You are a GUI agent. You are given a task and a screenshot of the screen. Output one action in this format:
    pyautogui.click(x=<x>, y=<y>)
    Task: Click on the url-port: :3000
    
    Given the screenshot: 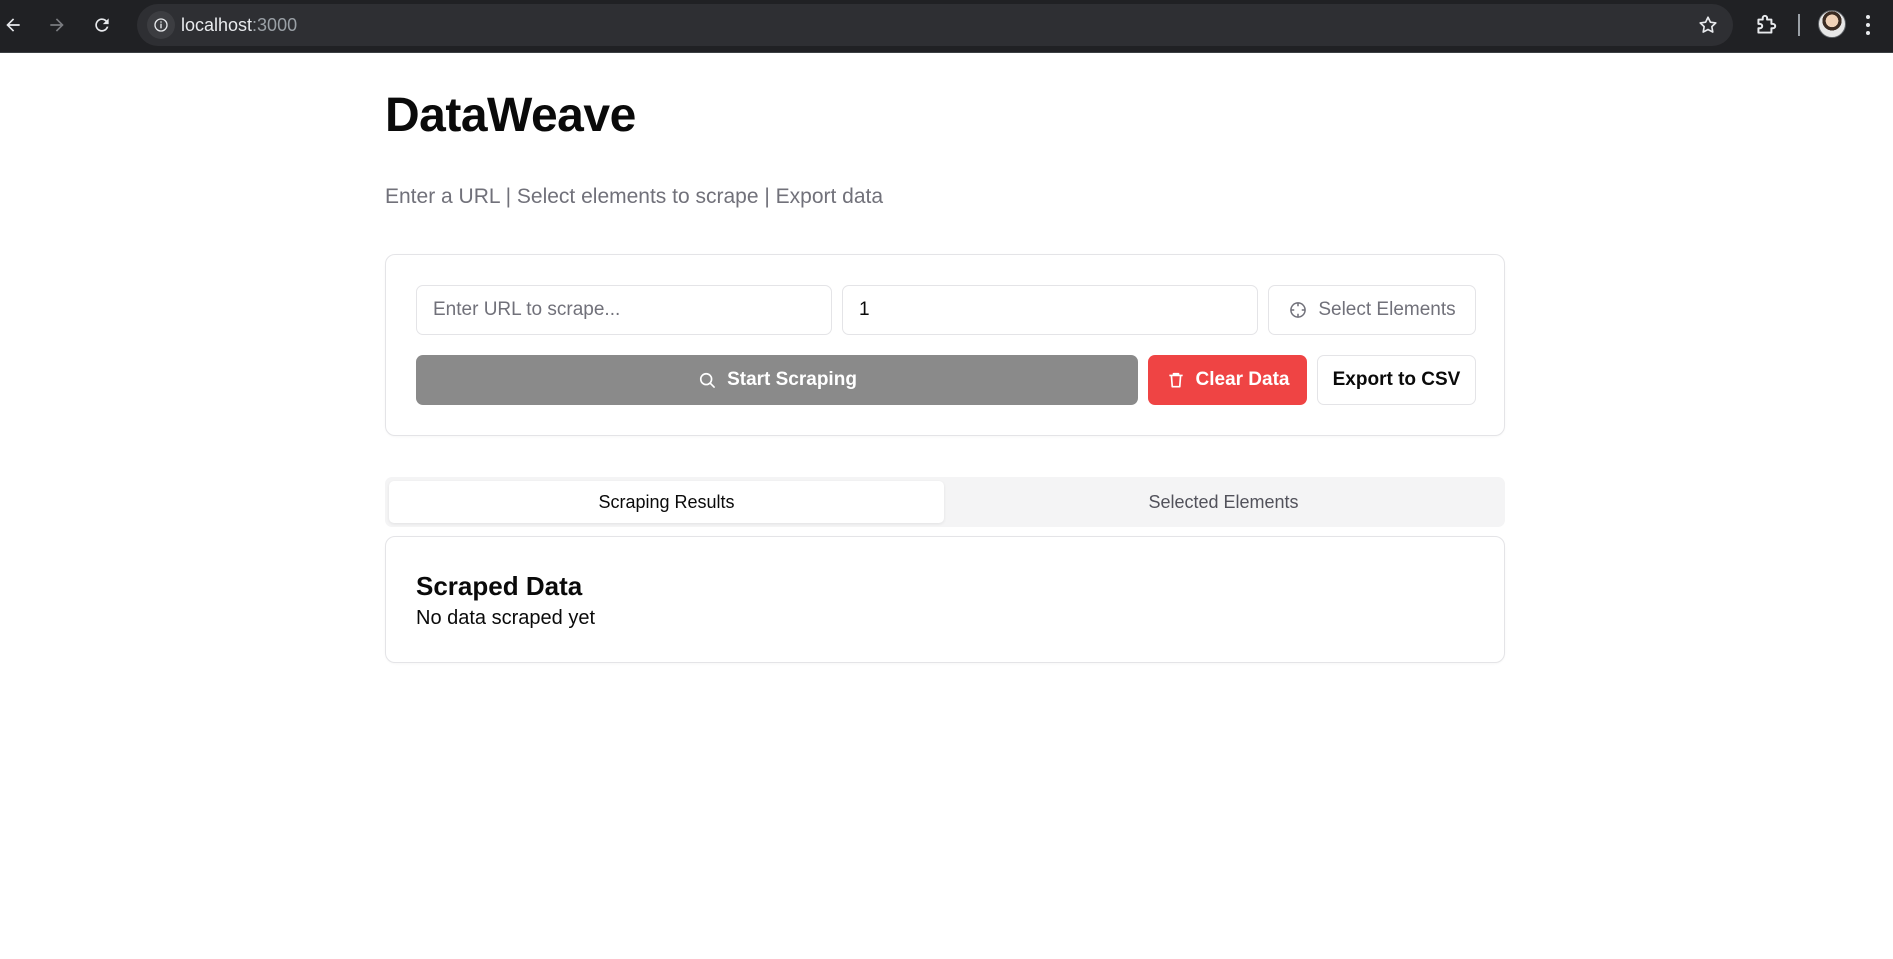 What is the action you would take?
    pyautogui.click(x=275, y=25)
    